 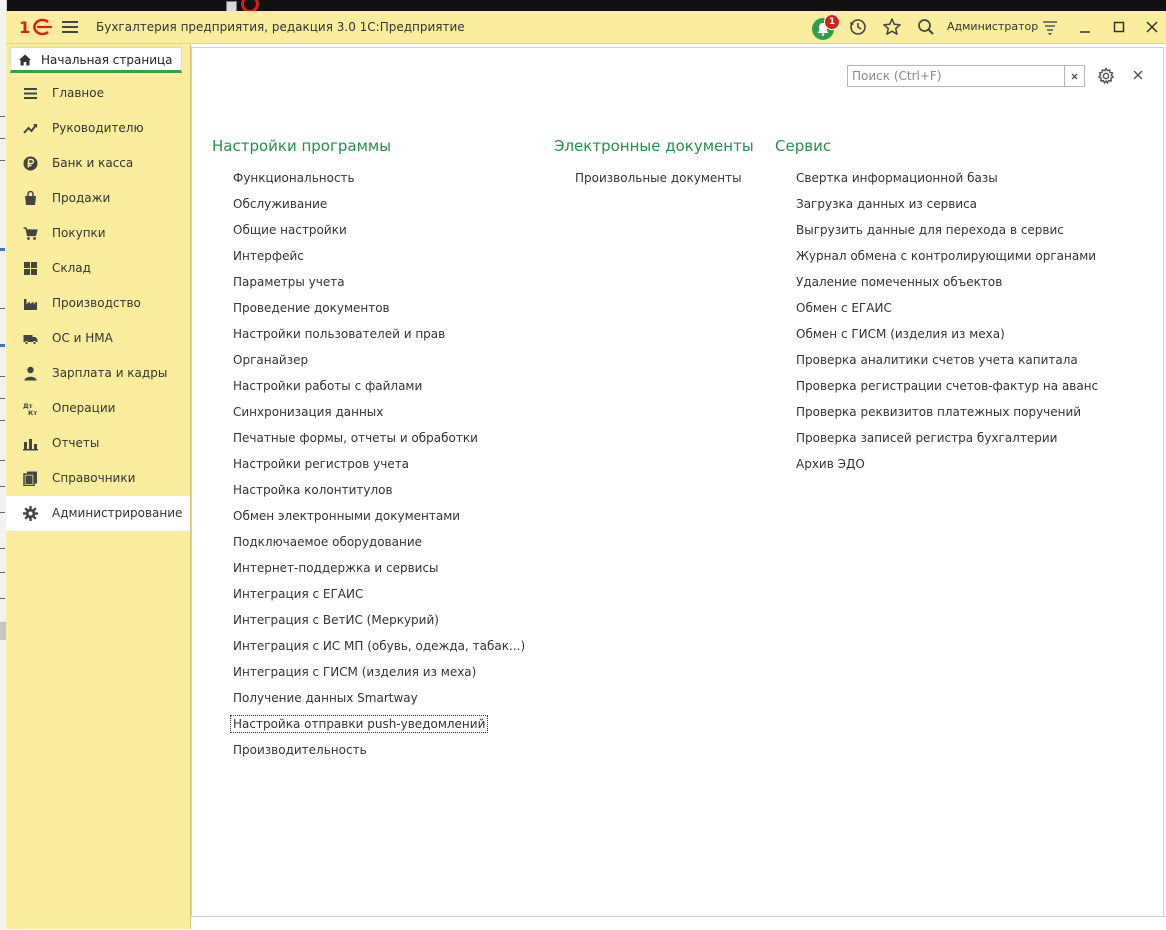 I want to click on link-general-settings: Общие настройки, so click(x=290, y=230).